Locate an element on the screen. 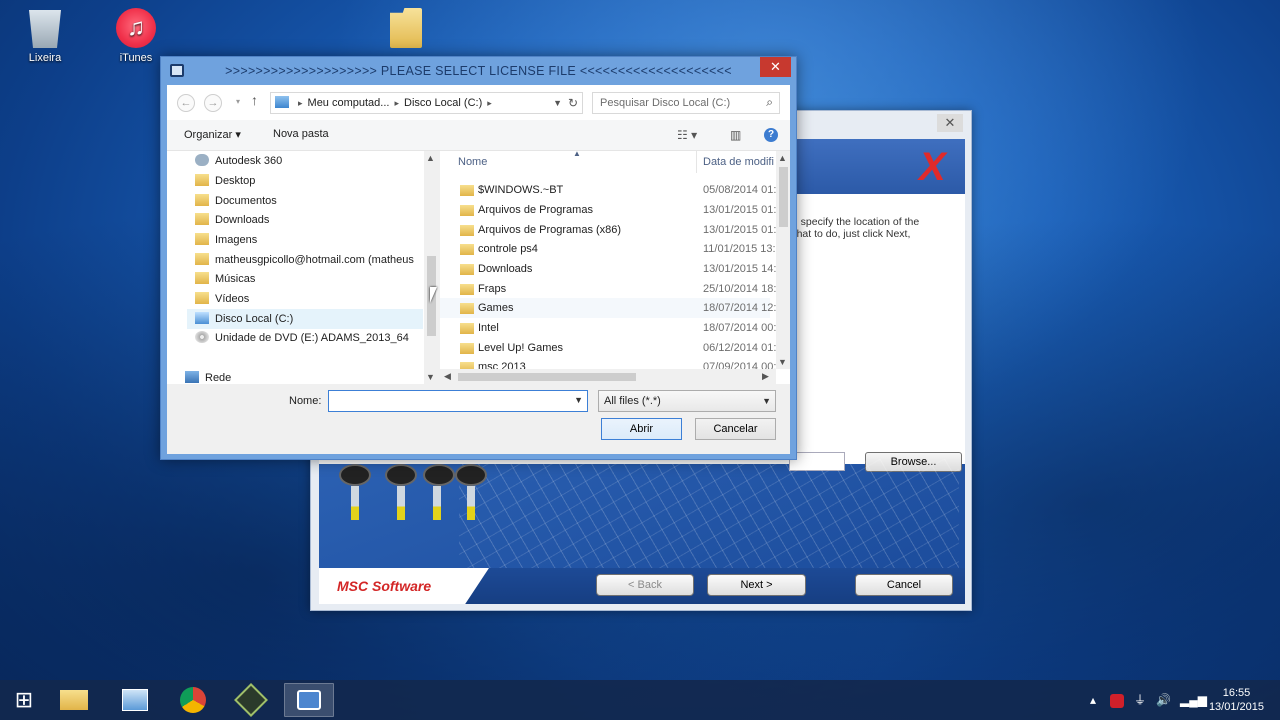 The image size is (1280, 720). back-button: < Back is located at coordinates (645, 585).